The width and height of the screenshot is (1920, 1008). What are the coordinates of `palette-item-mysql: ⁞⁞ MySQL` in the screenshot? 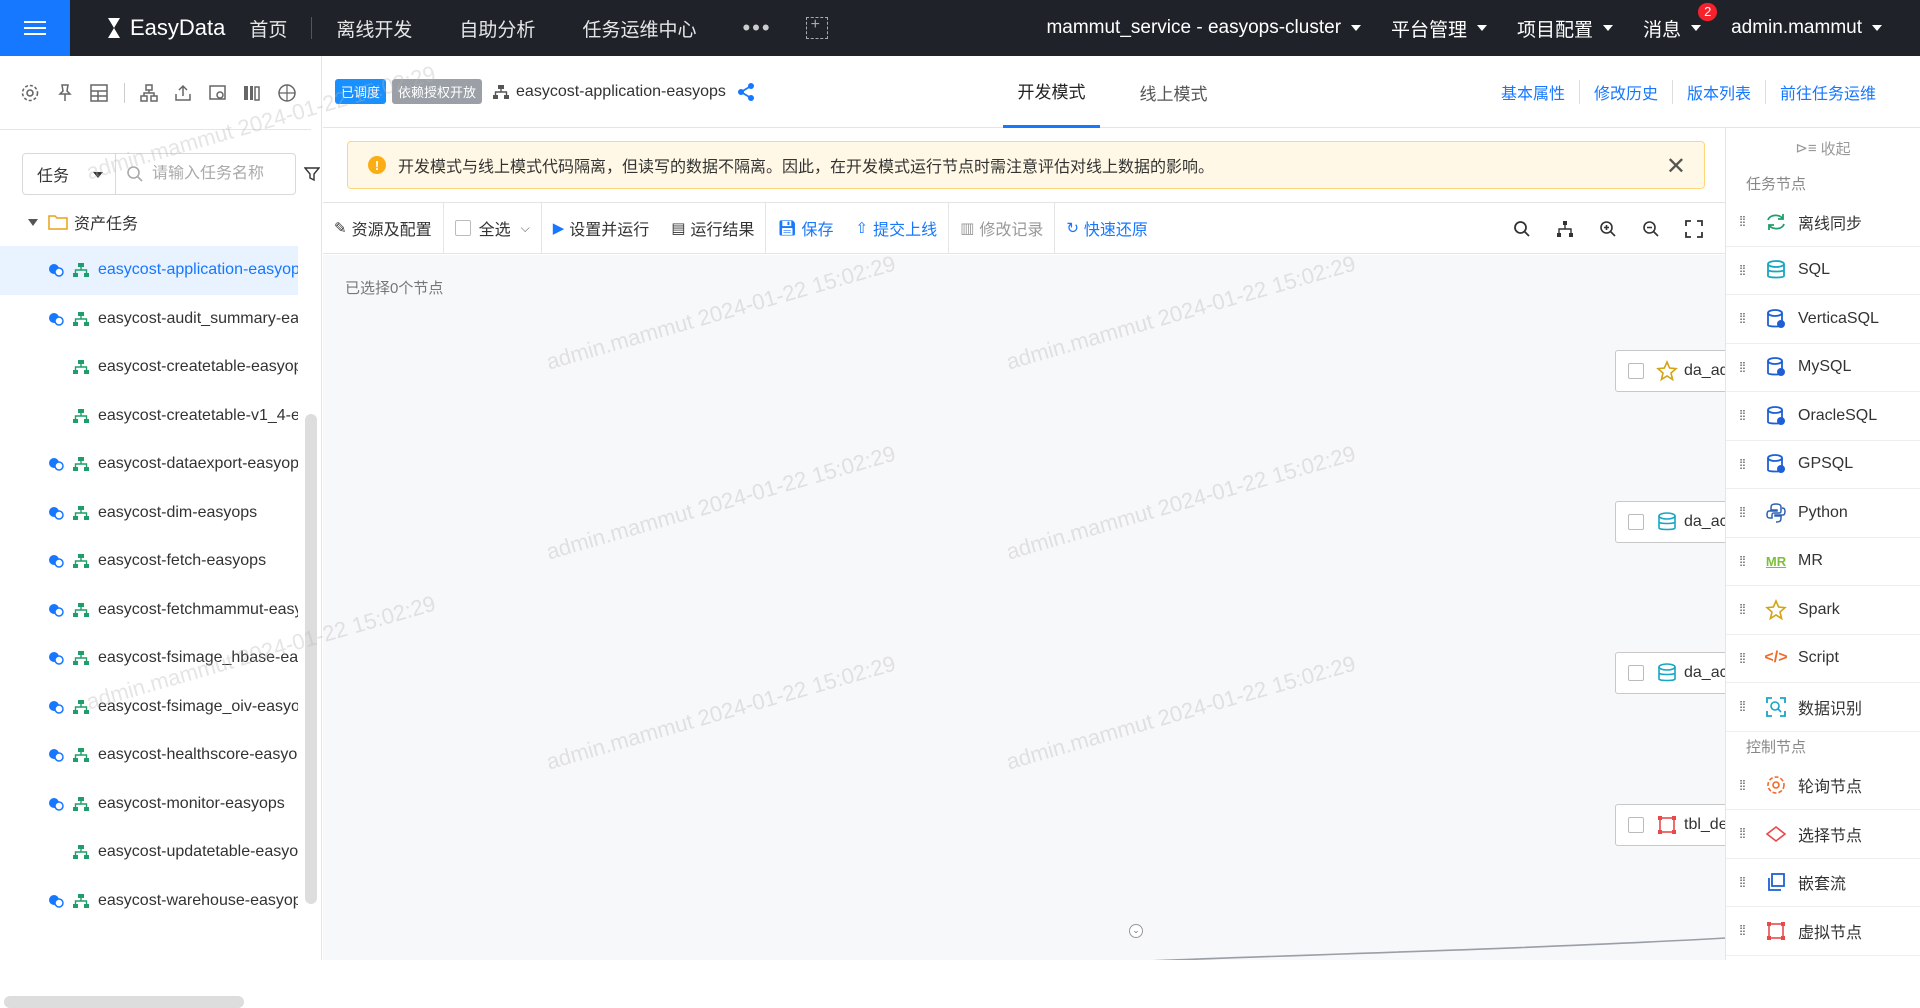 It's located at (1823, 368).